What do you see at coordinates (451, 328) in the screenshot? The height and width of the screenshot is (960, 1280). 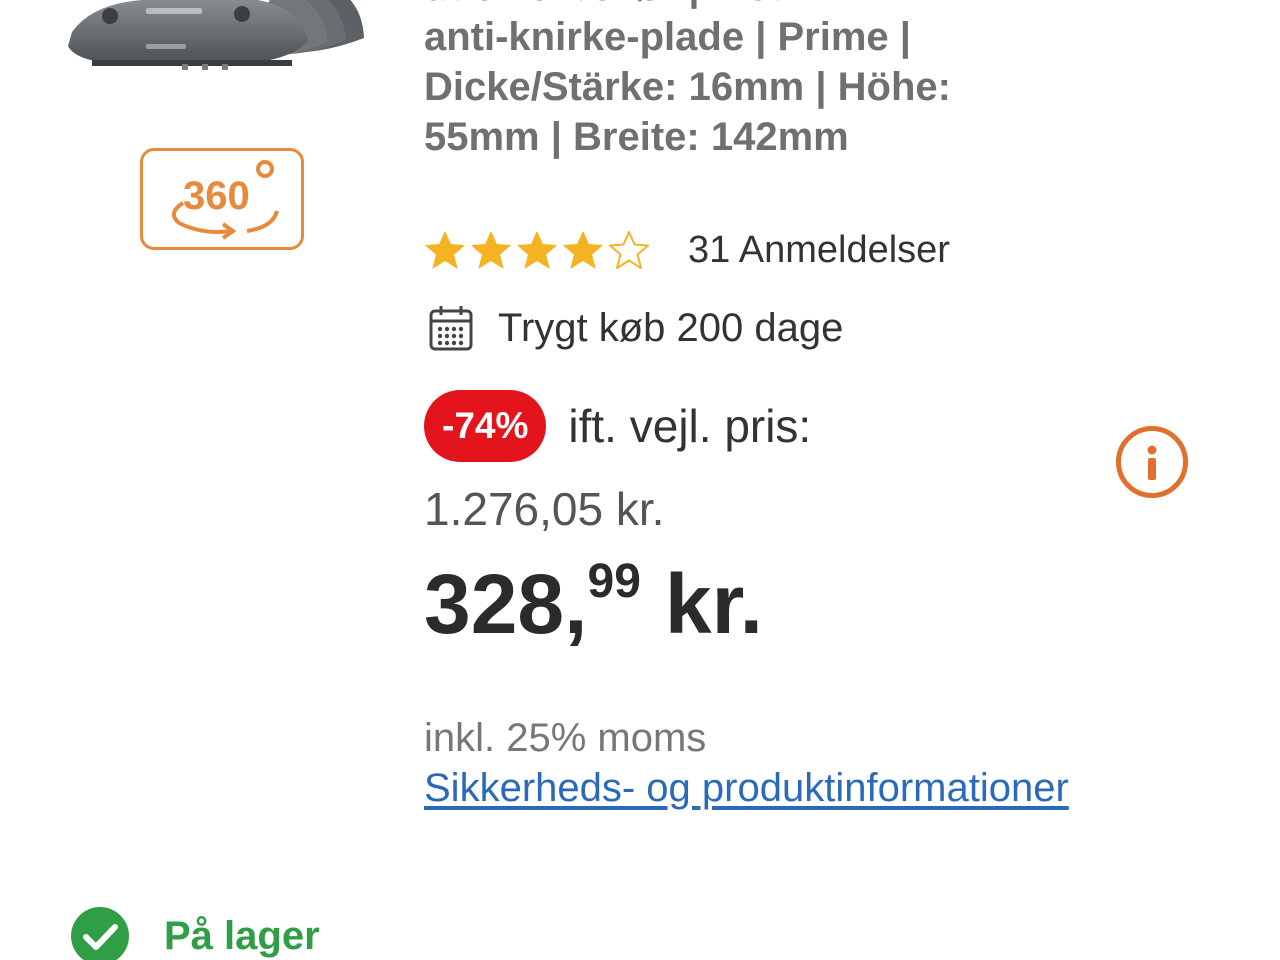 I see `calendar-icon` at bounding box center [451, 328].